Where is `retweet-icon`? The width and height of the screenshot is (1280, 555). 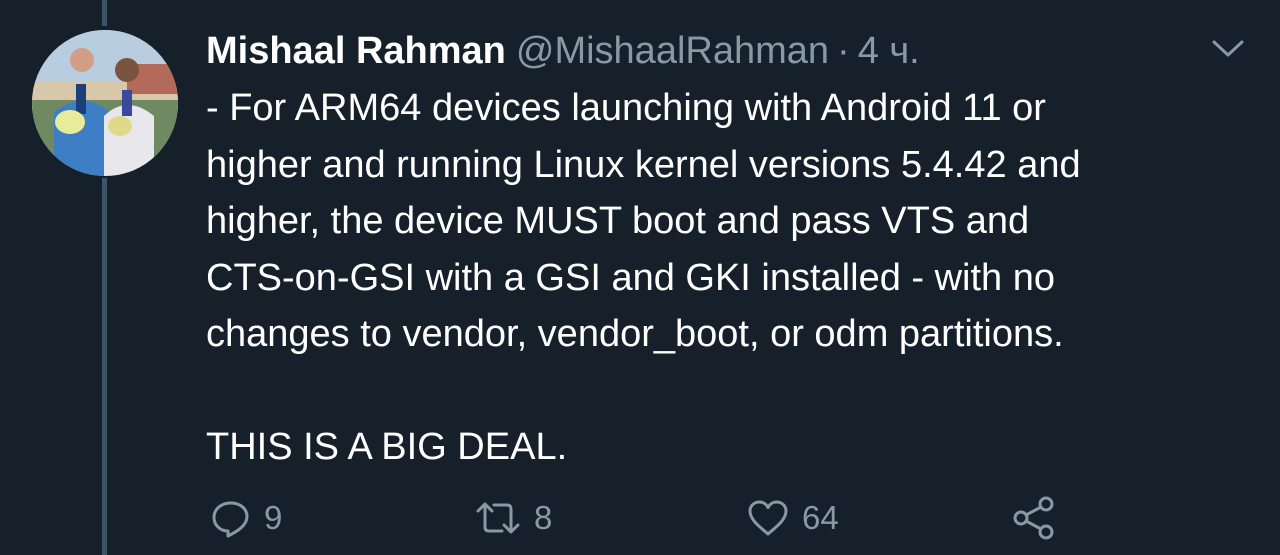
retweet-icon is located at coordinates (498, 518).